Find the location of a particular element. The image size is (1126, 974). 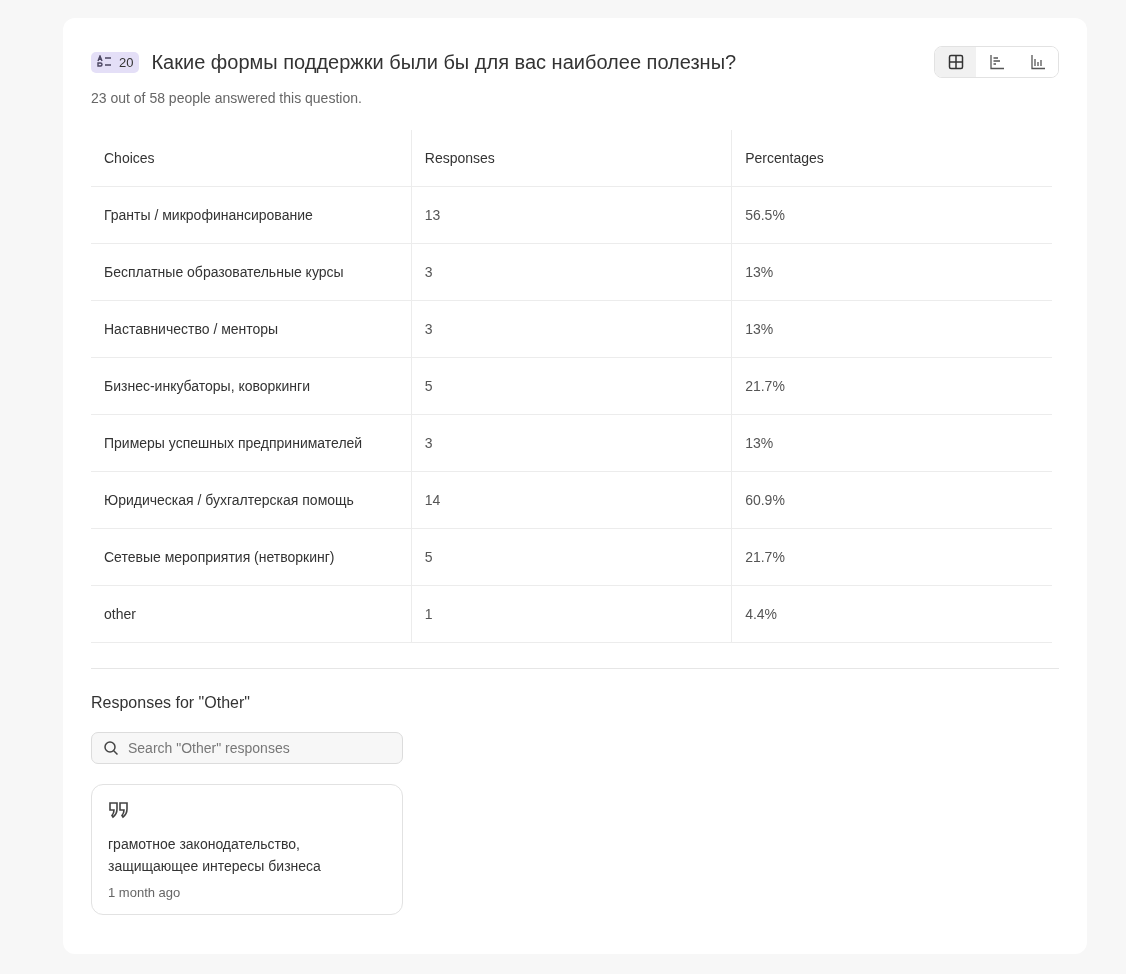

horizontal-bar-chart-icon is located at coordinates (996, 62).